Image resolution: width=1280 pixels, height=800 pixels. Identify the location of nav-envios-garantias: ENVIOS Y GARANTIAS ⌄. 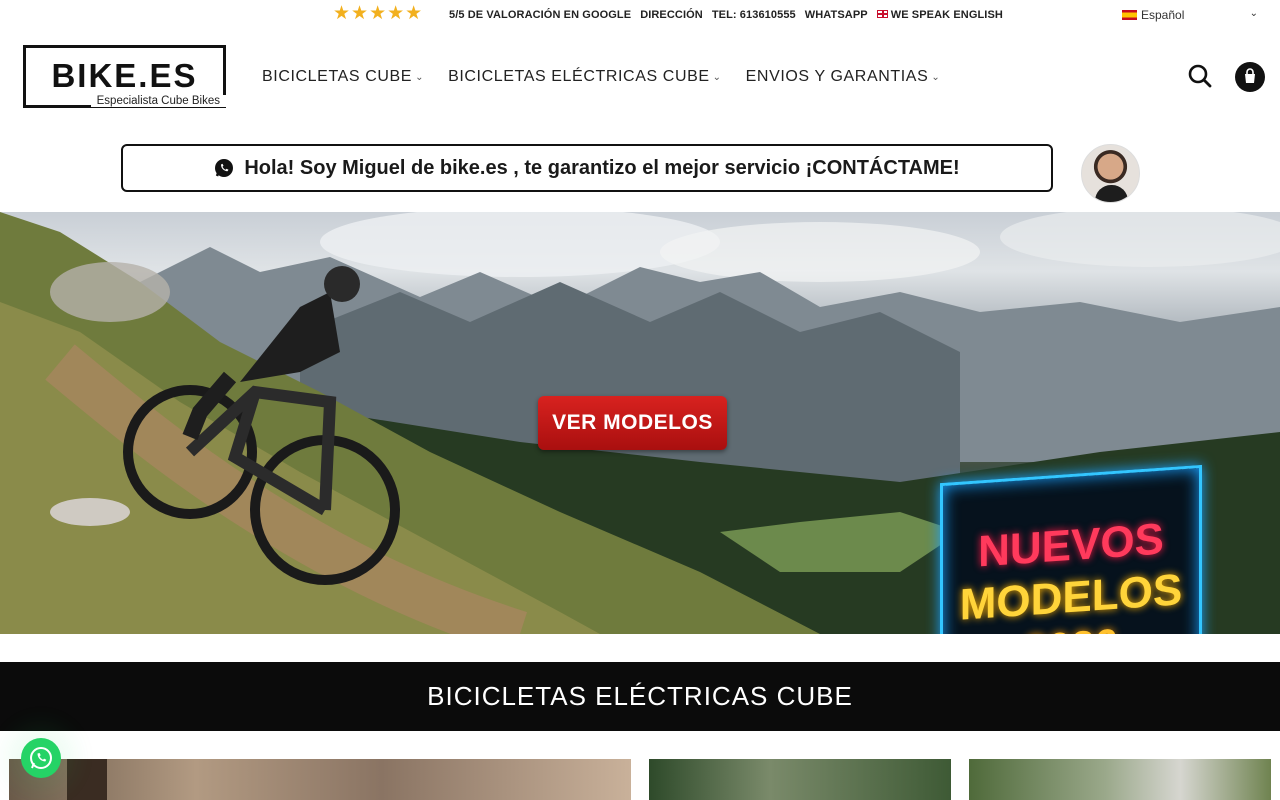
(843, 77).